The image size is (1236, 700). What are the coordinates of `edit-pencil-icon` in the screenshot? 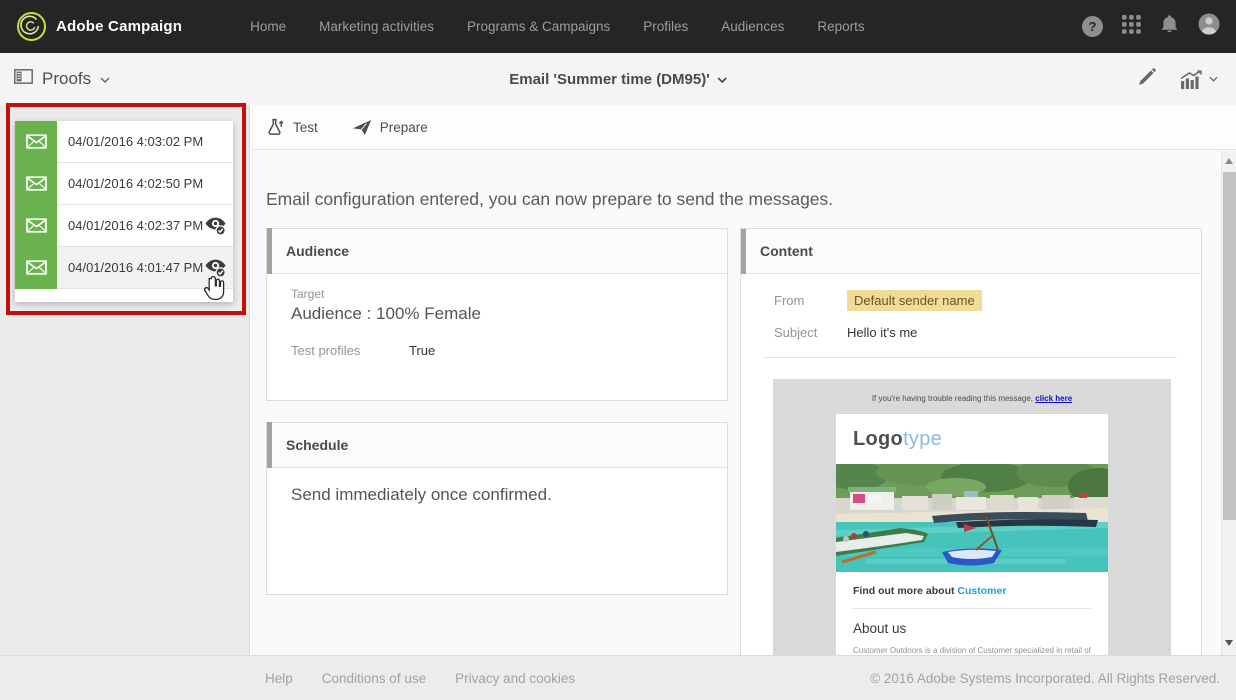 It's located at (1147, 79).